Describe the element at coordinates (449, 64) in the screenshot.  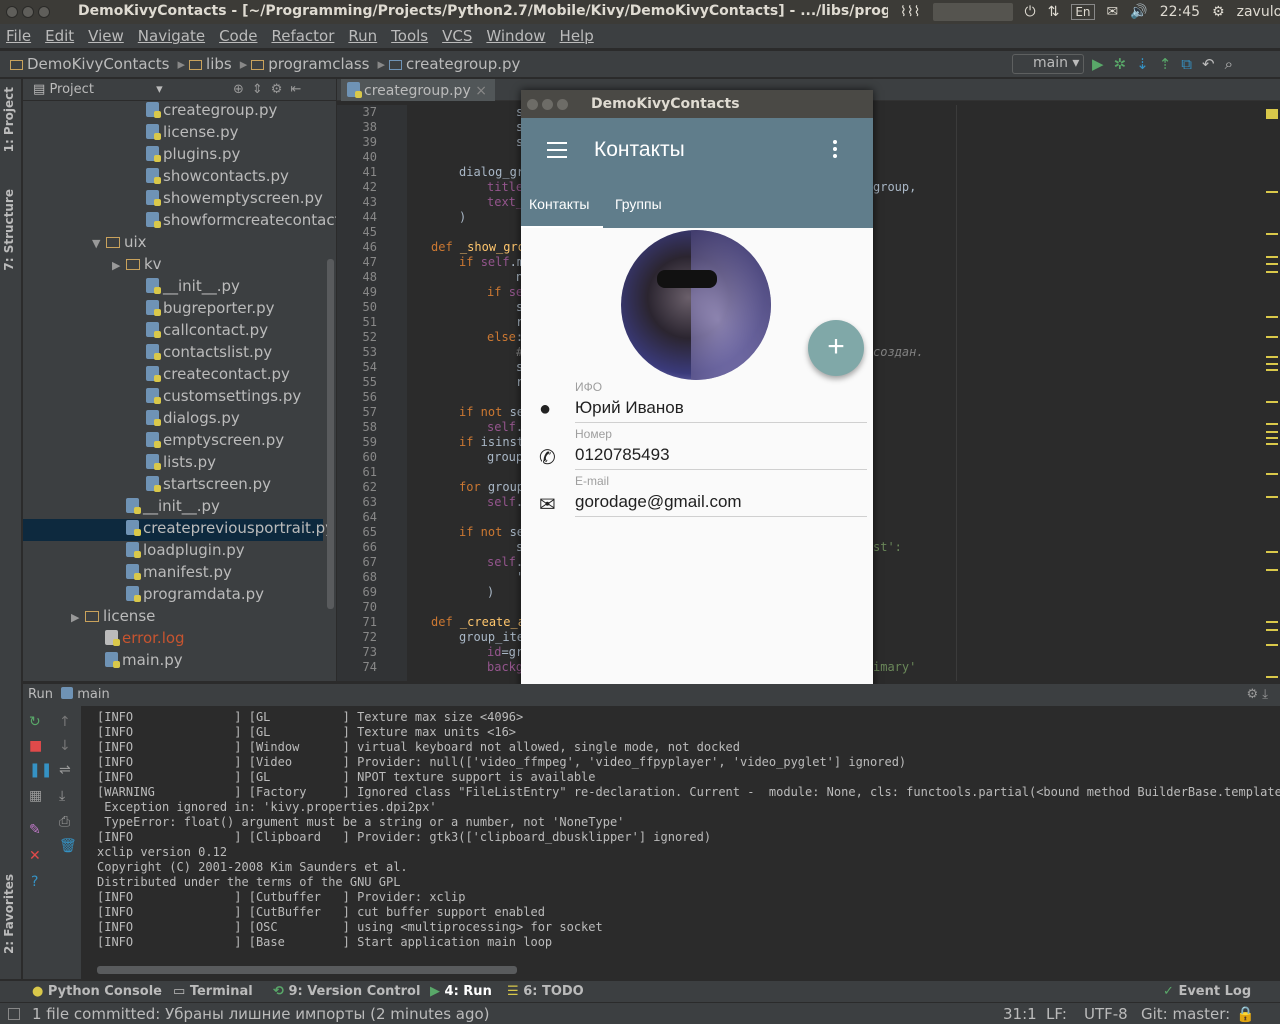
I see `breadcrumb-item: creategroup.py` at that location.